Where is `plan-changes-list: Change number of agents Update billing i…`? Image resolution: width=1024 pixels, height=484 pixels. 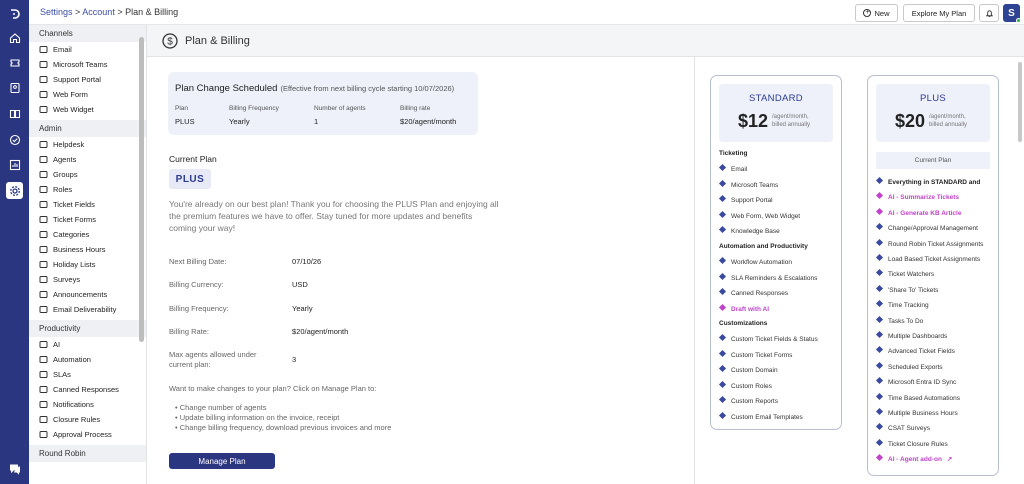
plan-changes-list: Change number of agents Update billing i… is located at coordinates (280, 418).